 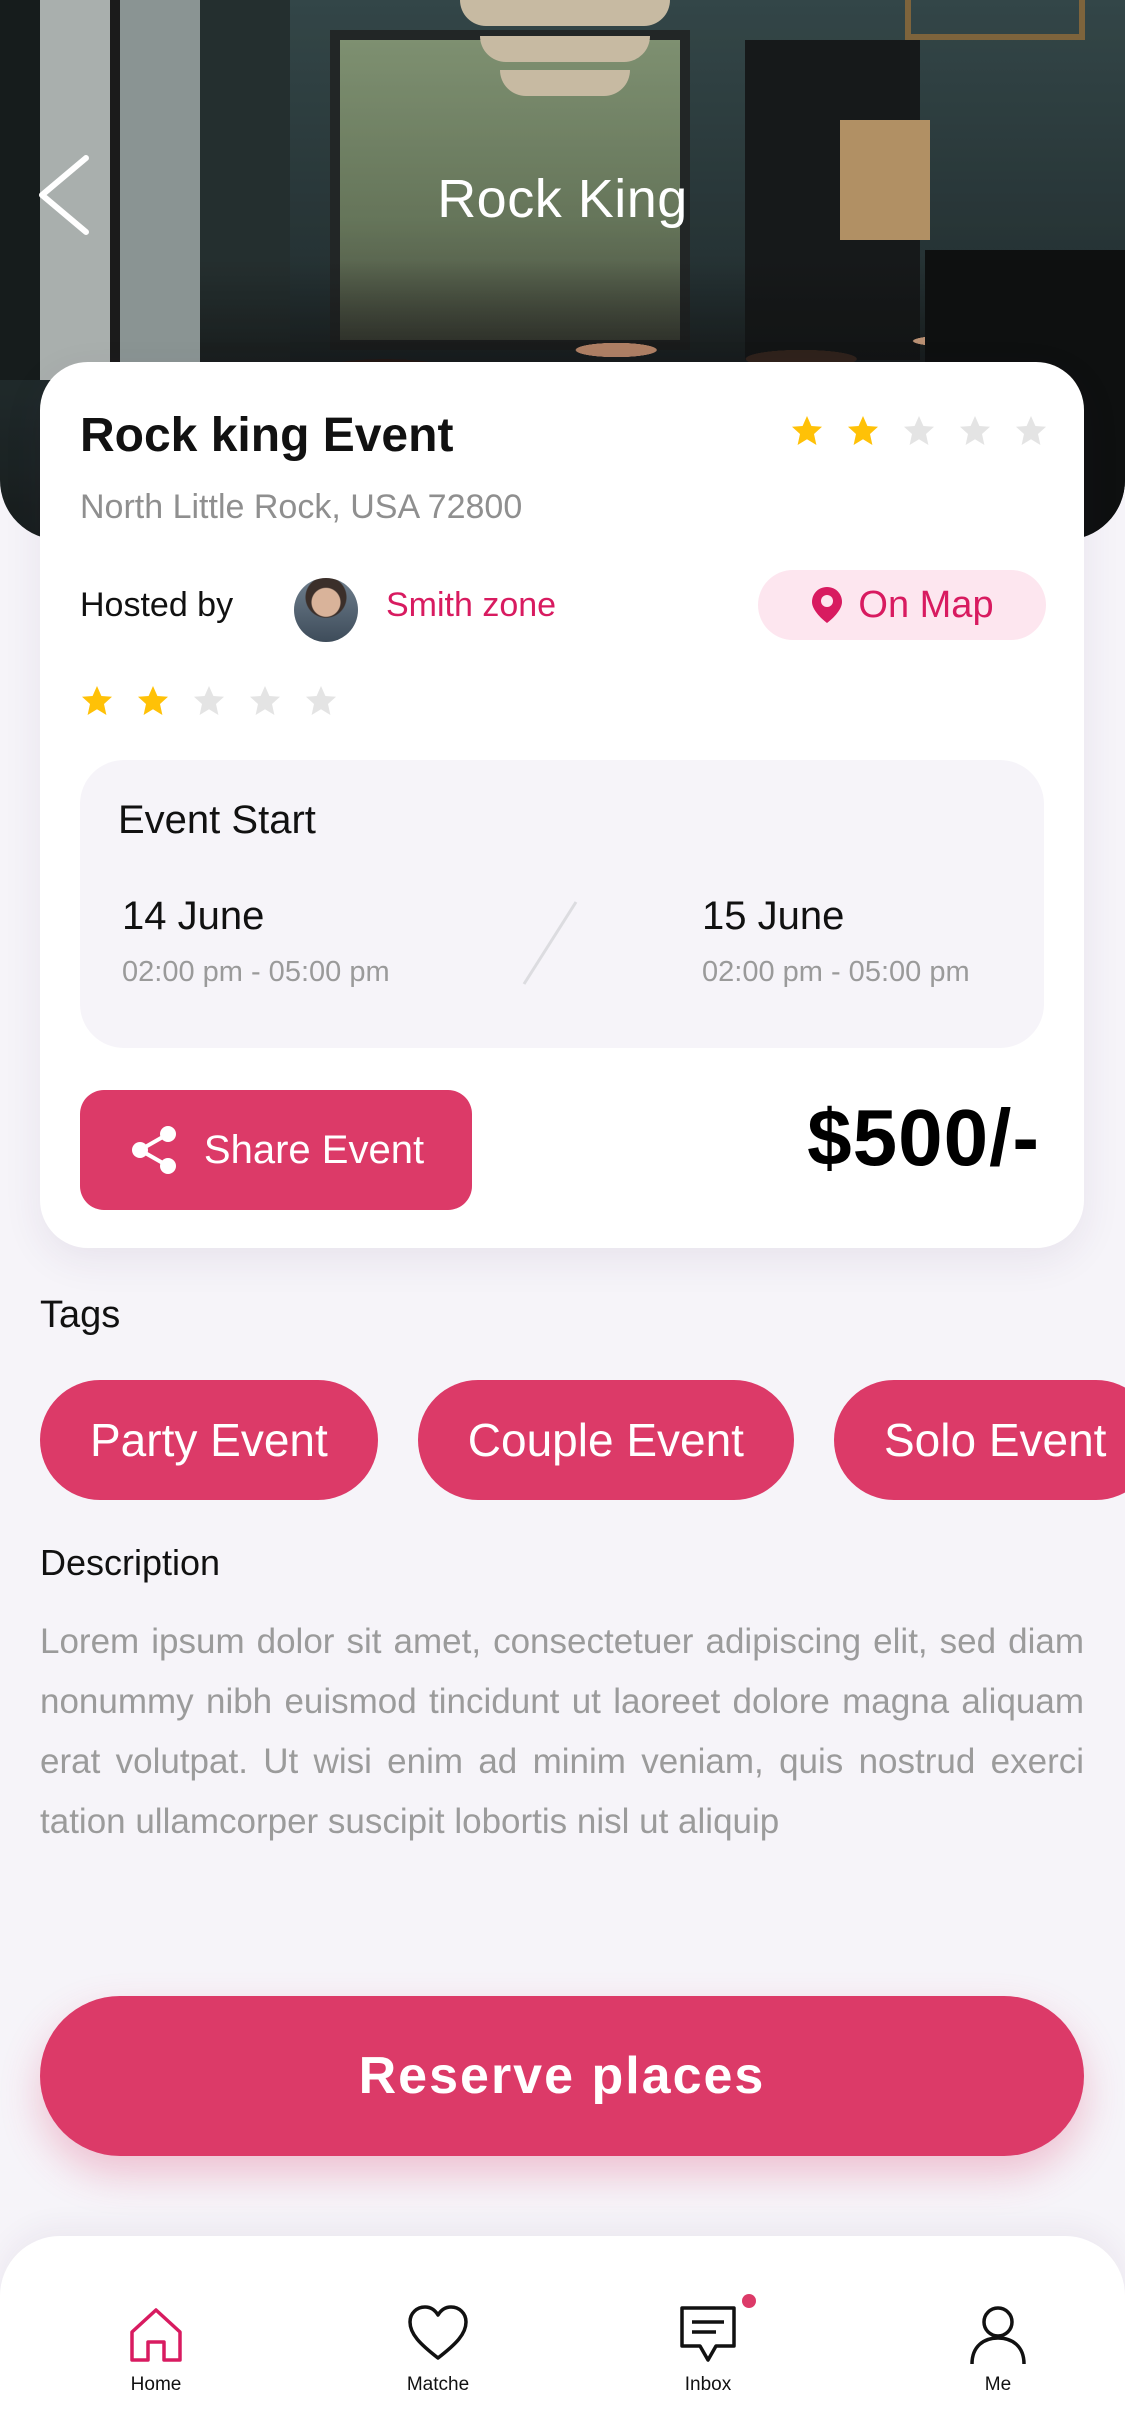 I want to click on nav-inbox: Inbox, so click(x=708, y=2345).